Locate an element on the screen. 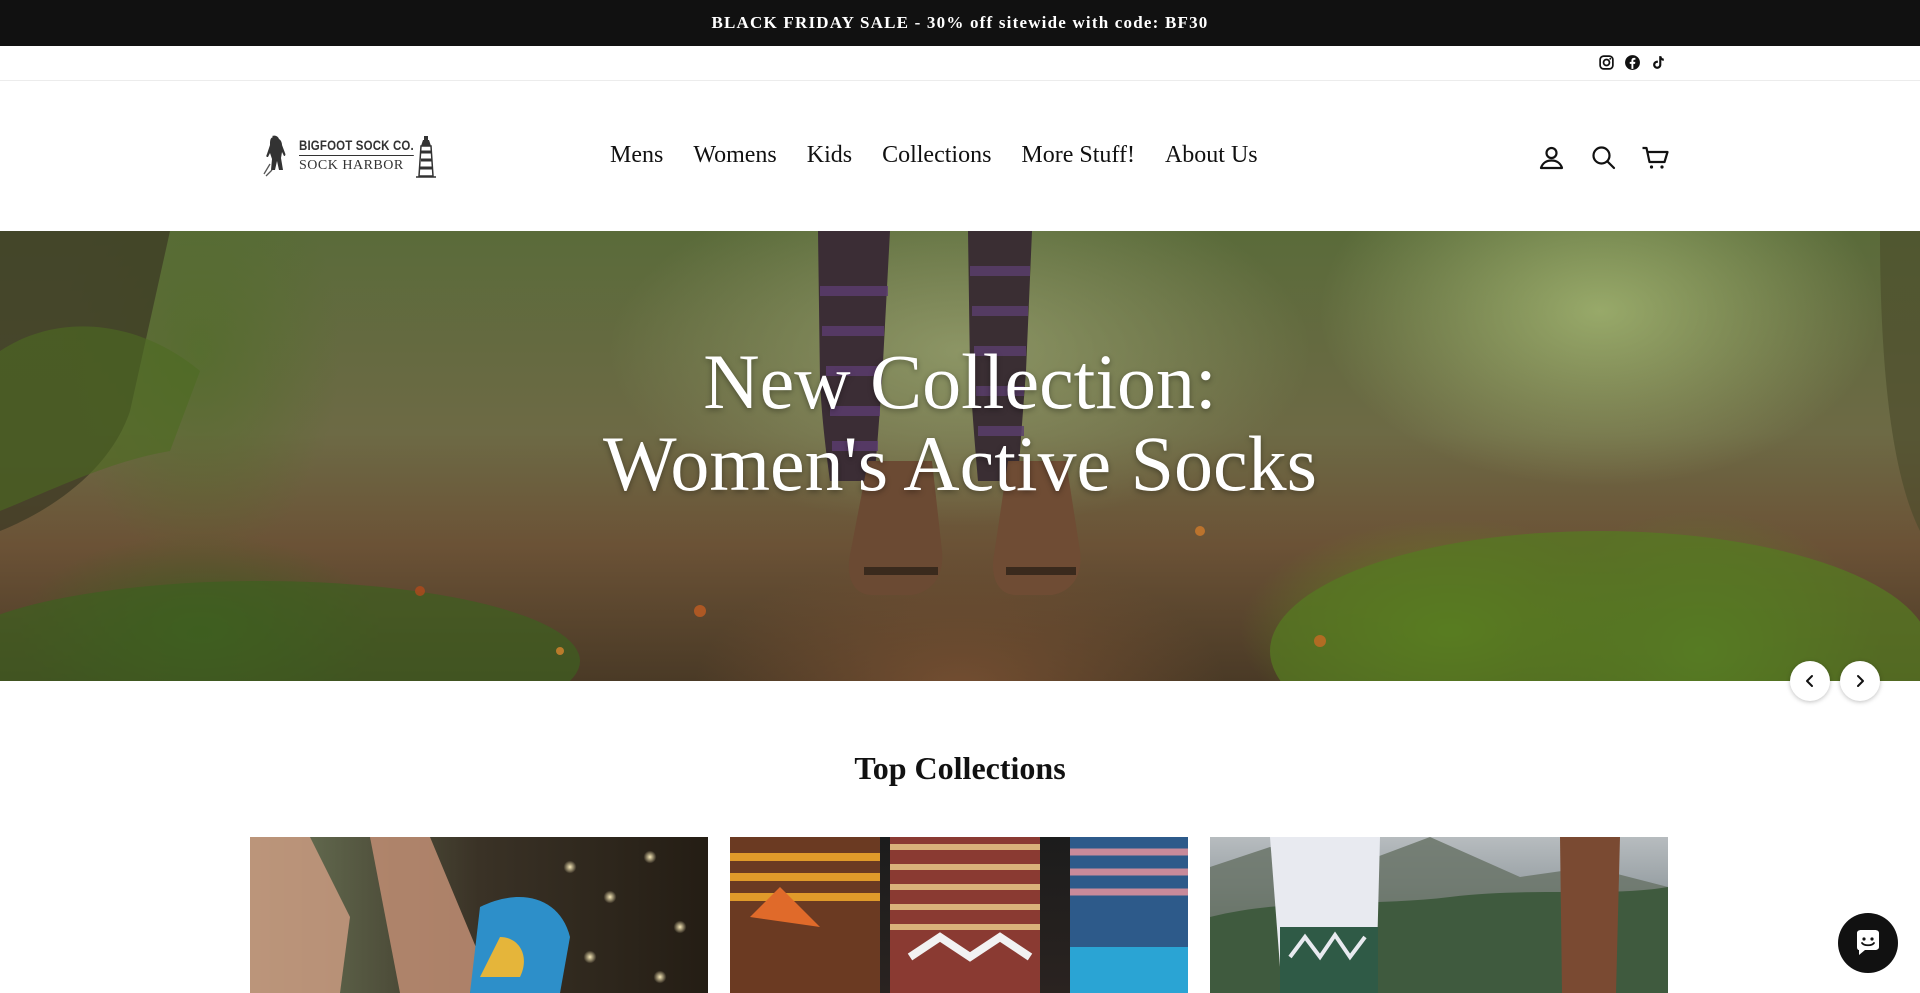 This screenshot has height=993, width=1920. account-icon is located at coordinates (1551, 157).